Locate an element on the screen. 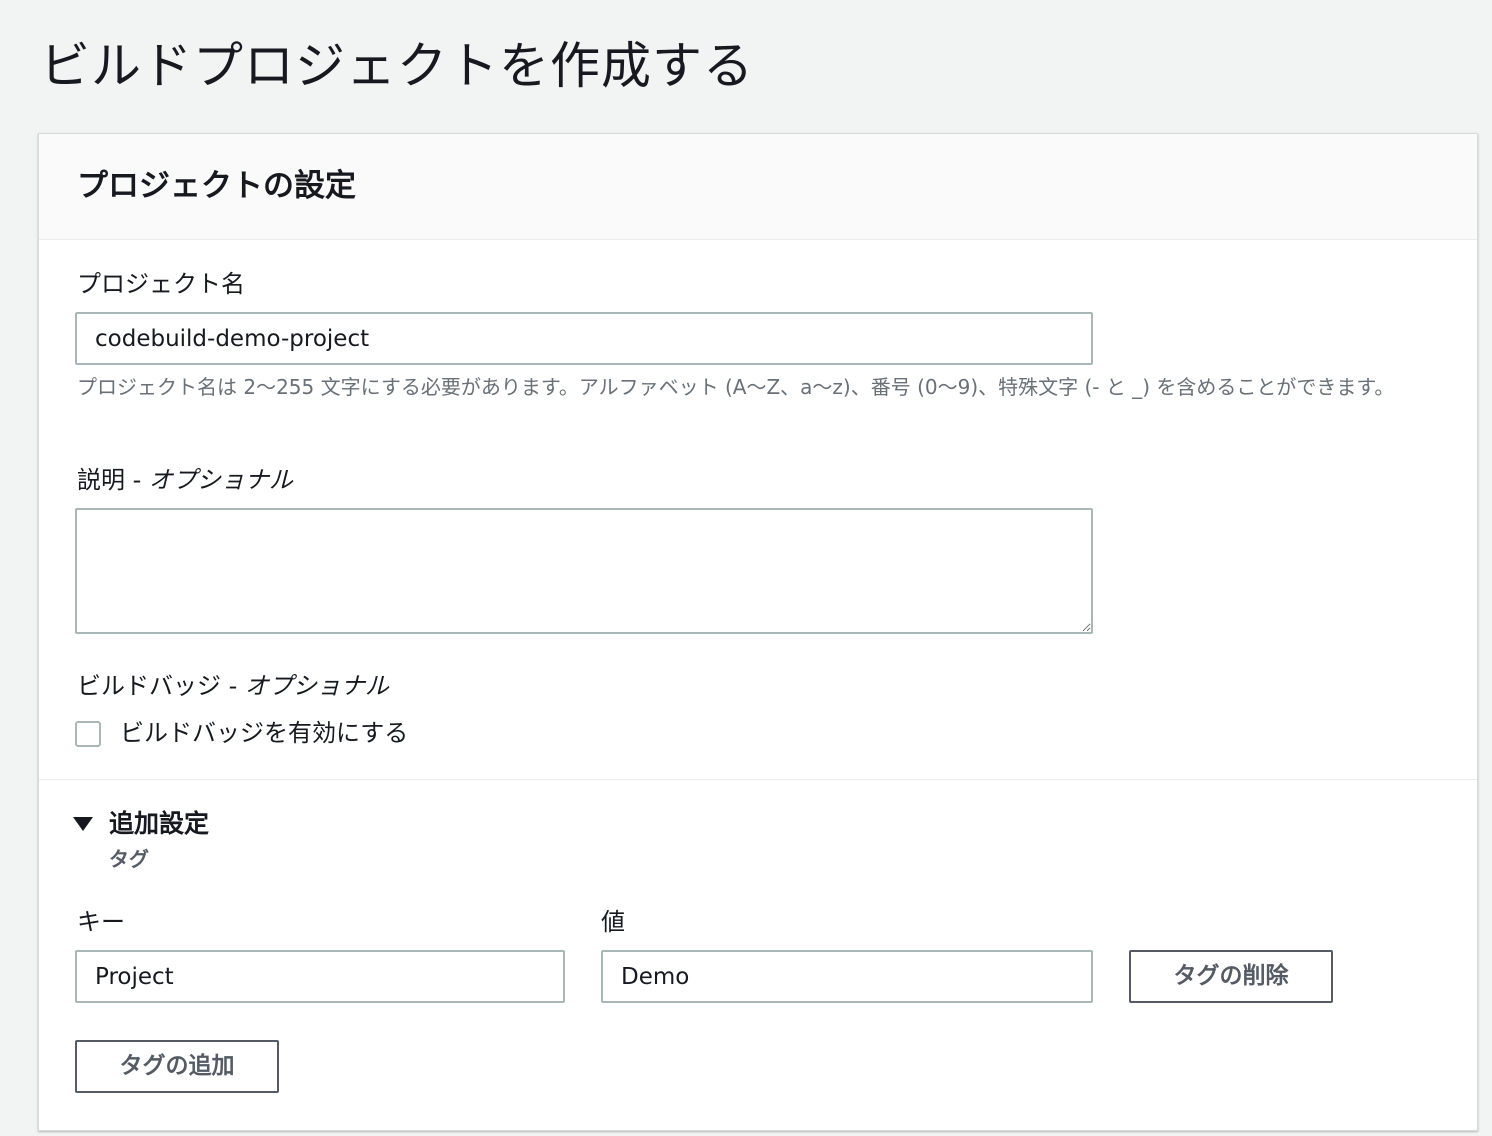  additional-settings-toggle: 追加設定 is located at coordinates (141, 824).